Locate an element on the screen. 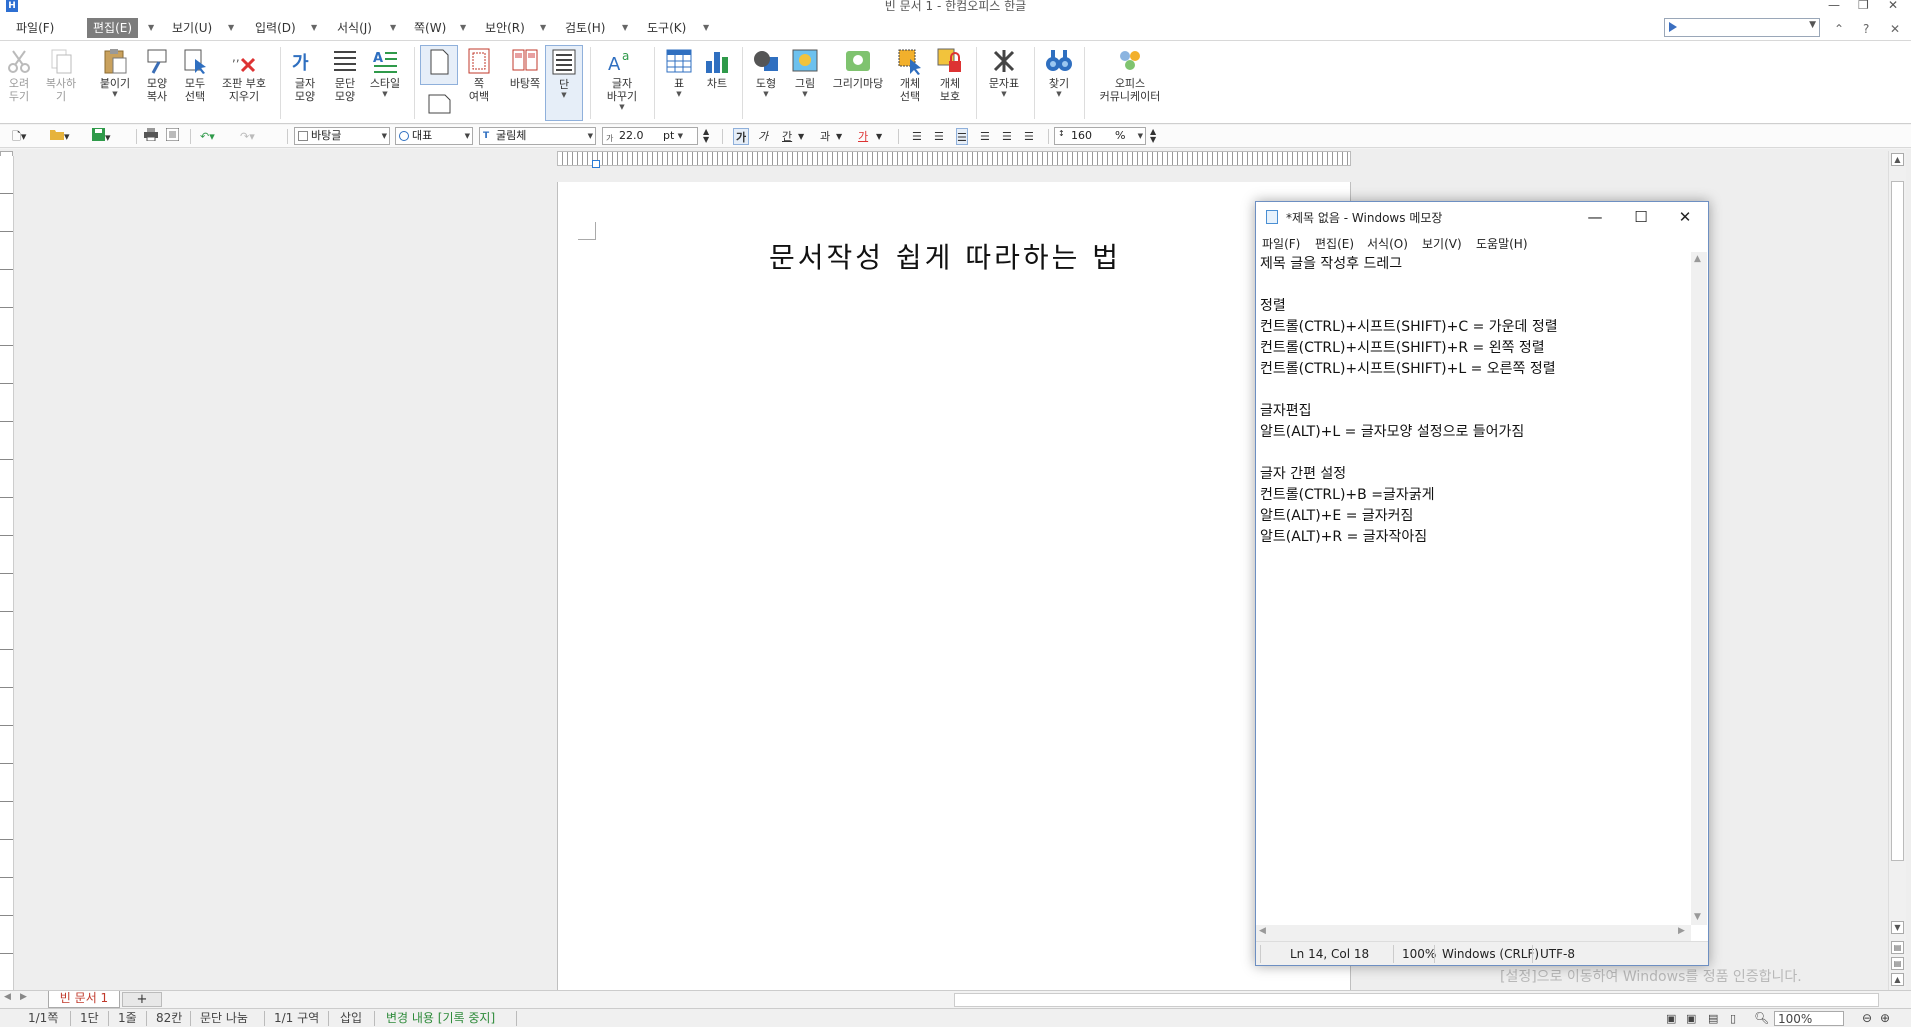  notepad-menu-file: 파일(F) is located at coordinates (1281, 243).